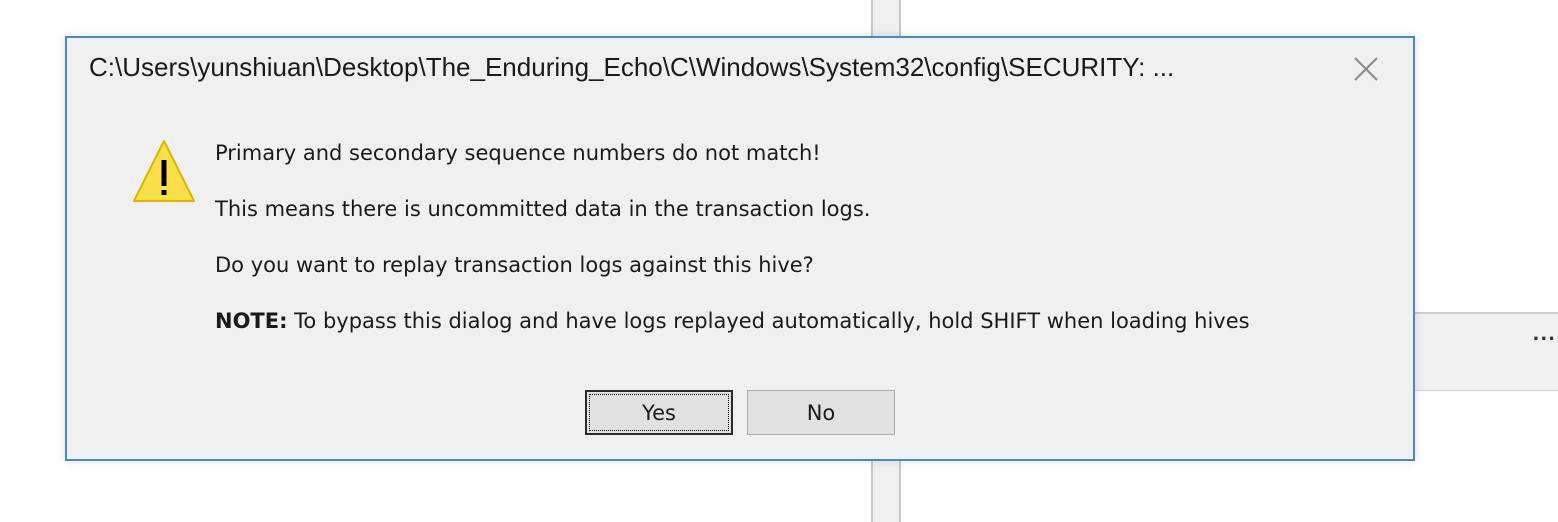 This screenshot has height=522, width=1558. What do you see at coordinates (251, 321) in the screenshot?
I see `note-label: NOTE:` at bounding box center [251, 321].